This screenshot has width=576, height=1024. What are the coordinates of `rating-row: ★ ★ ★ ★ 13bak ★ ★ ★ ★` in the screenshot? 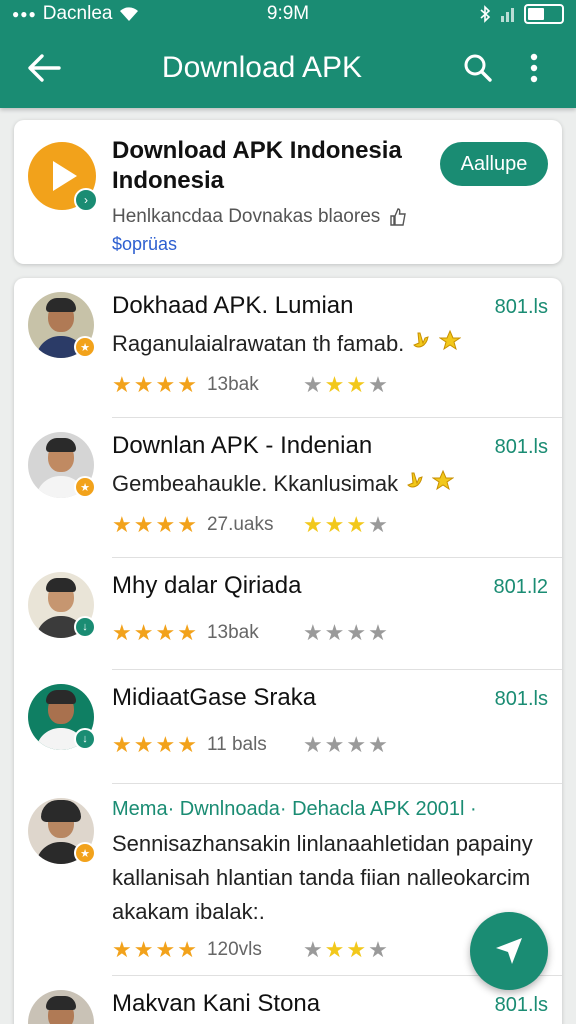 It's located at (330, 385).